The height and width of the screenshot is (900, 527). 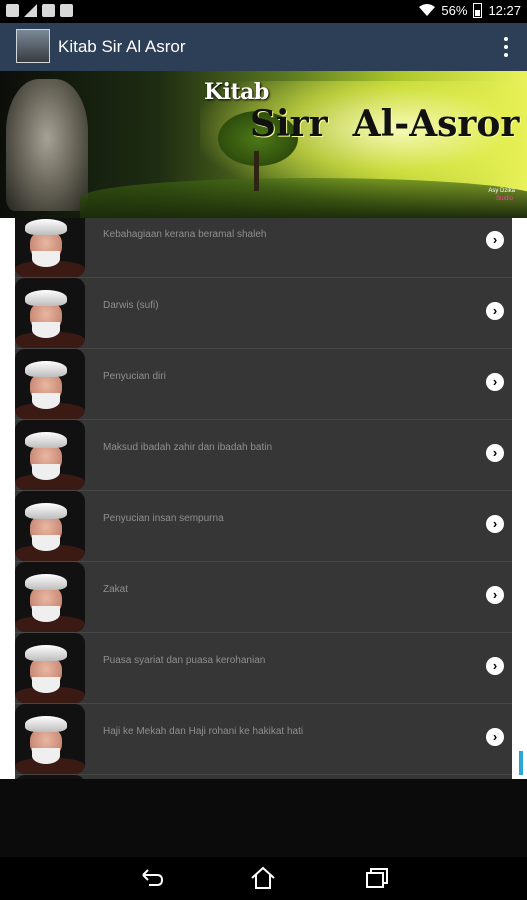 What do you see at coordinates (263, 11) in the screenshot?
I see `status-bar: 56% 12:27` at bounding box center [263, 11].